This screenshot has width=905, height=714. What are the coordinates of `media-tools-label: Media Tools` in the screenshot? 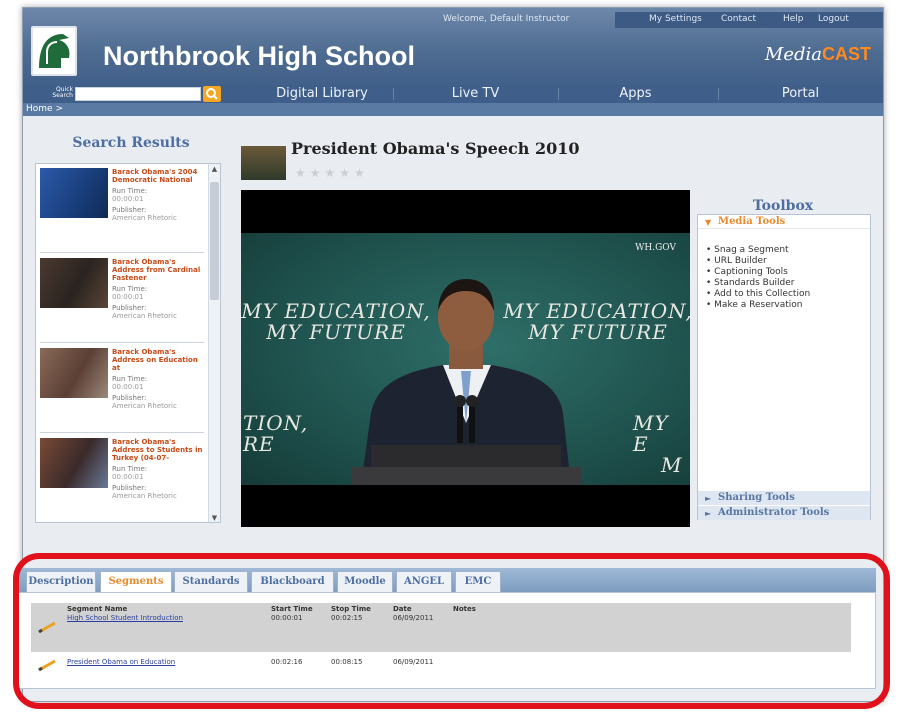 It's located at (752, 221).